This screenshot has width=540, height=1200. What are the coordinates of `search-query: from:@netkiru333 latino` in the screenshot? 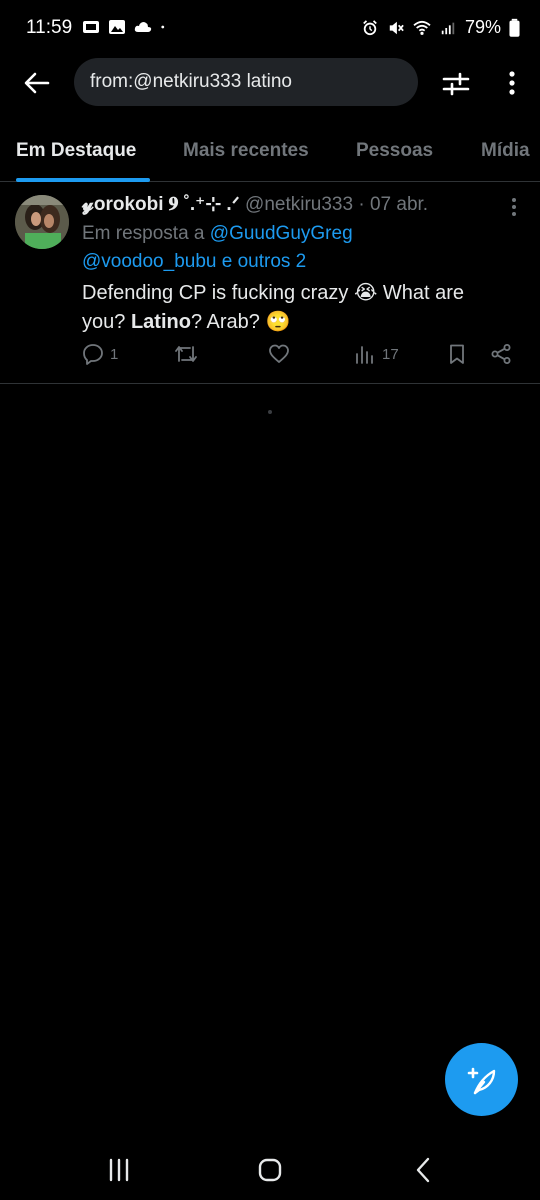 It's located at (191, 81).